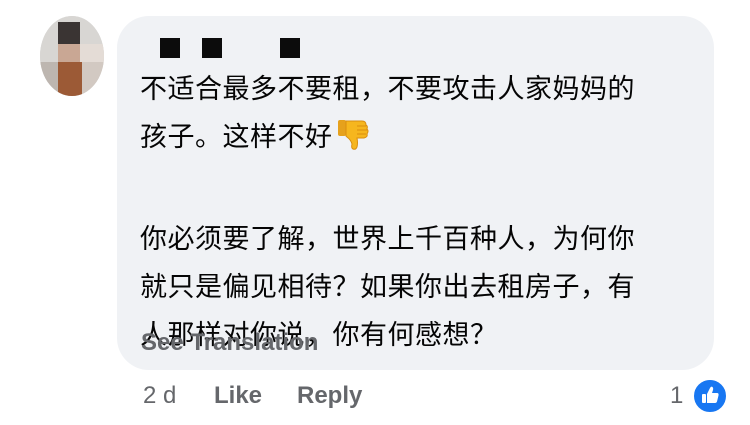 This screenshot has width=750, height=425. Describe the element at coordinates (329, 396) in the screenshot. I see `reply-button: Reply` at that location.